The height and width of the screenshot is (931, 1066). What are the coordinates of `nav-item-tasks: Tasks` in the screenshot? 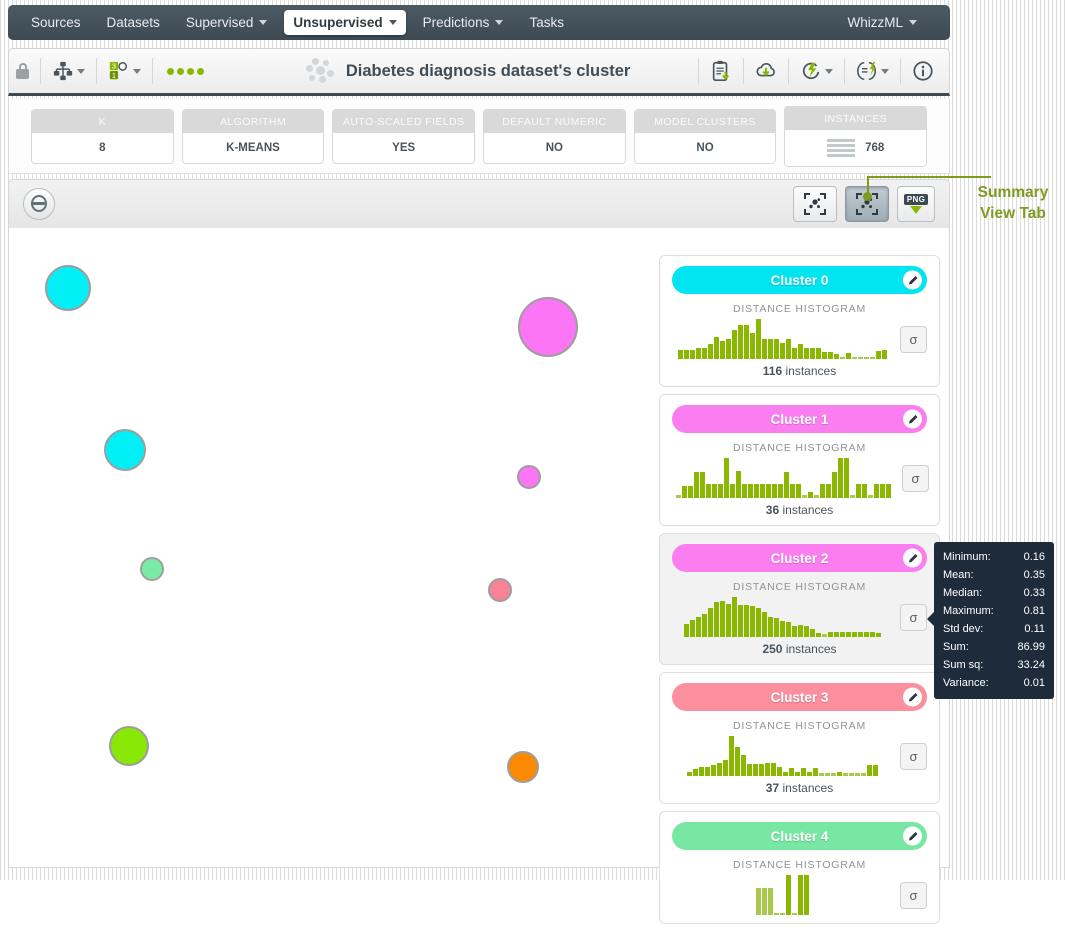 It's located at (546, 22).